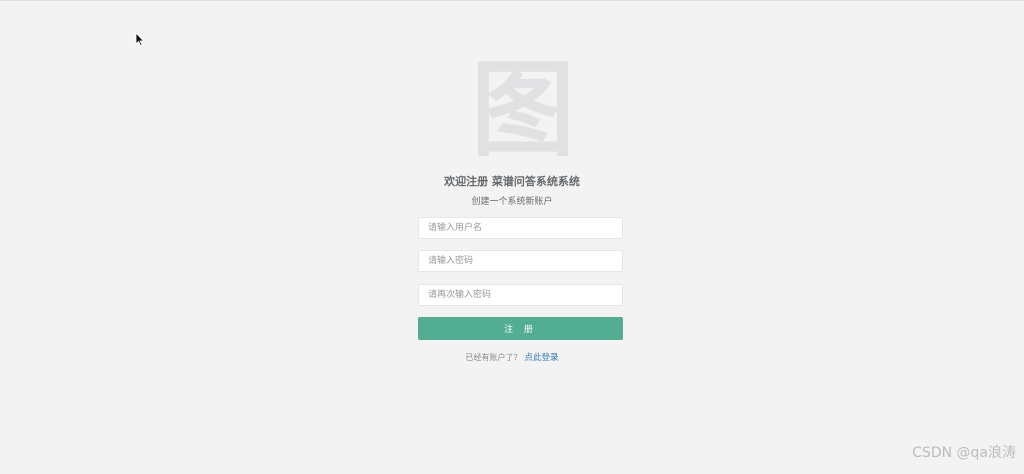 The image size is (1024, 474). Describe the element at coordinates (520, 261) in the screenshot. I see `password-input` at that location.